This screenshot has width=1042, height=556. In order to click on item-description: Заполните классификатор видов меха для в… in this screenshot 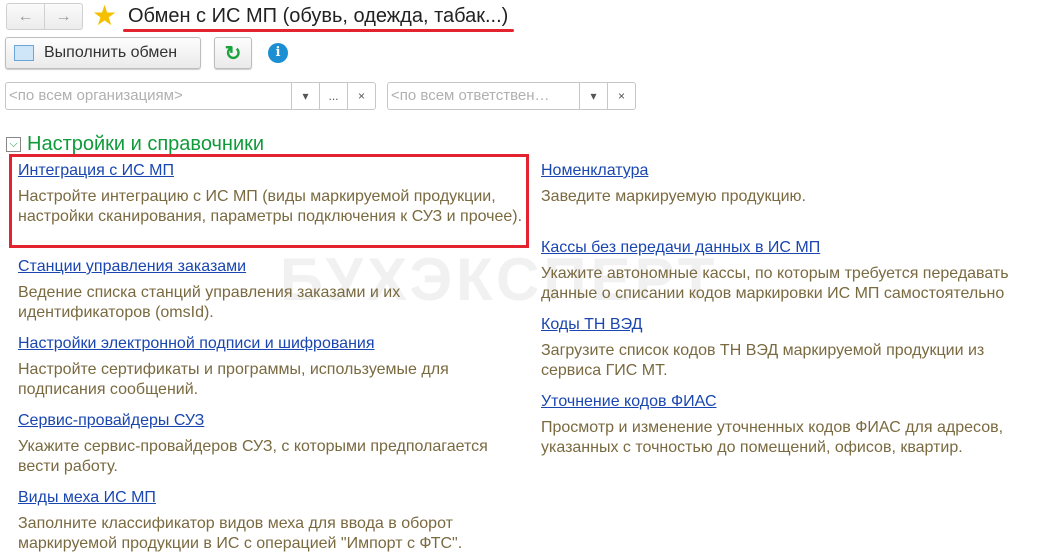, I will do `click(240, 533)`.